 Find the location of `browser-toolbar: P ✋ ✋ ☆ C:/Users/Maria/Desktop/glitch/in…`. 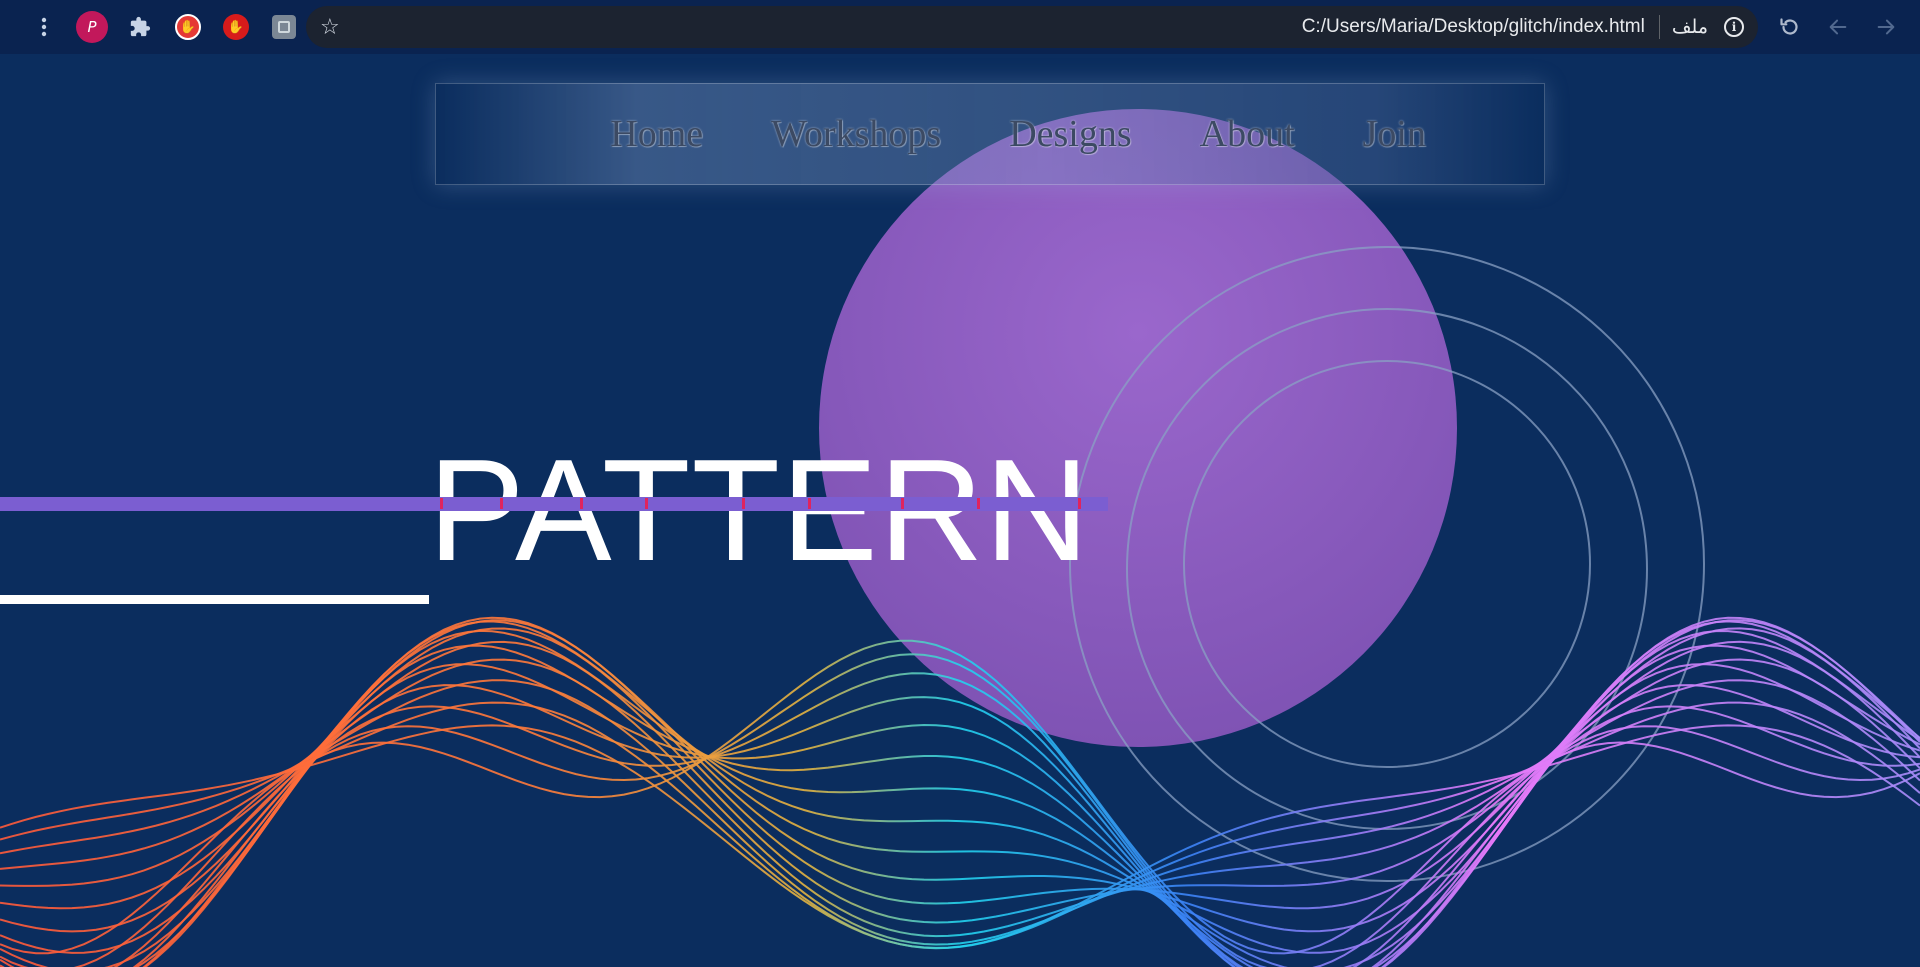

browser-toolbar: P ✋ ✋ ☆ C:/Users/Maria/Desktop/glitch/in… is located at coordinates (960, 27).